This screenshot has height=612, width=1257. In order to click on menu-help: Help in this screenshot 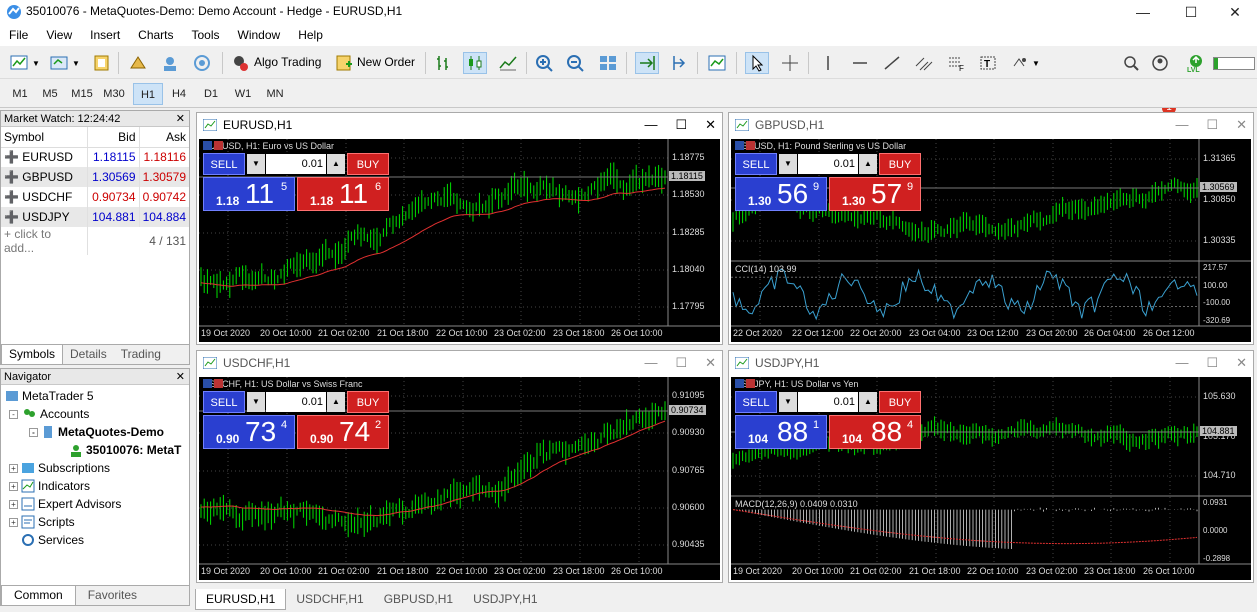, I will do `click(310, 35)`.